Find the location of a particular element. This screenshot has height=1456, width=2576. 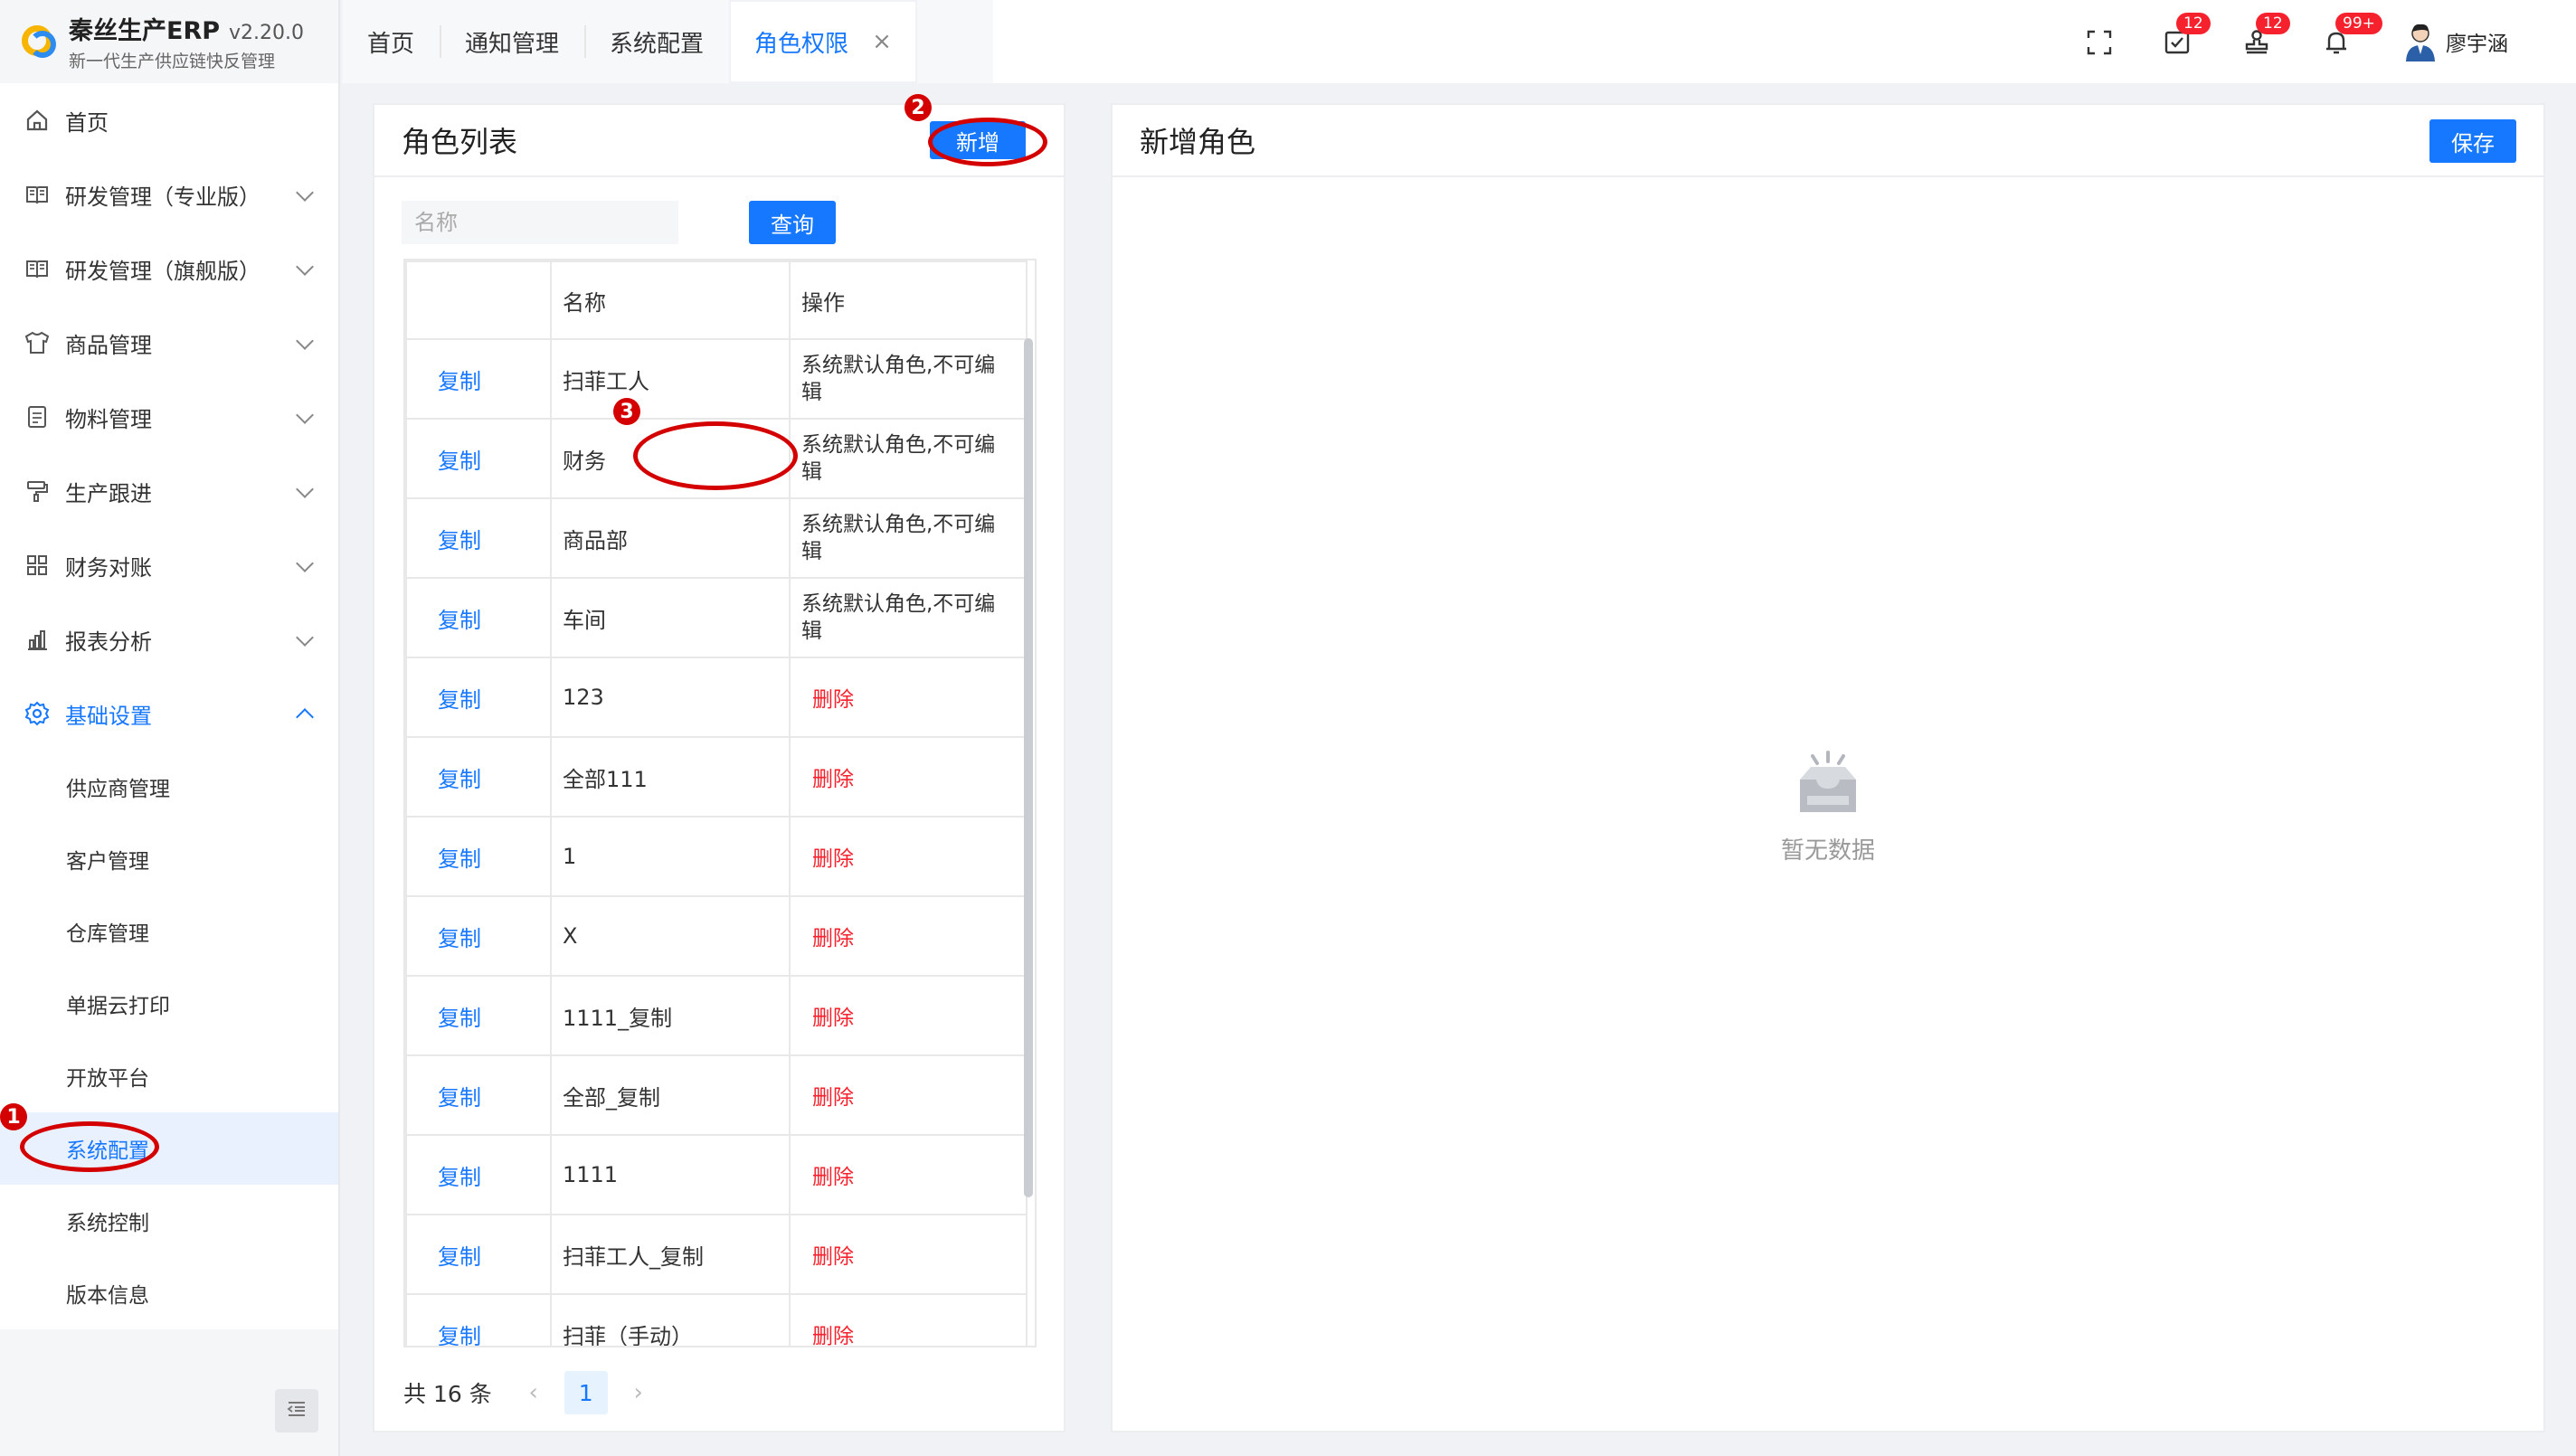

role-name-cell: X is located at coordinates (671, 936).